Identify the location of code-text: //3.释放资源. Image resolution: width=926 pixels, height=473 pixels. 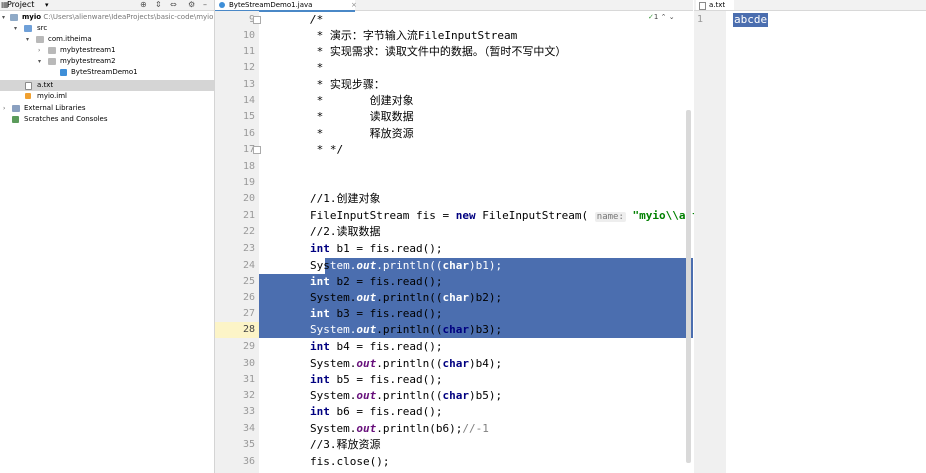
(345, 444).